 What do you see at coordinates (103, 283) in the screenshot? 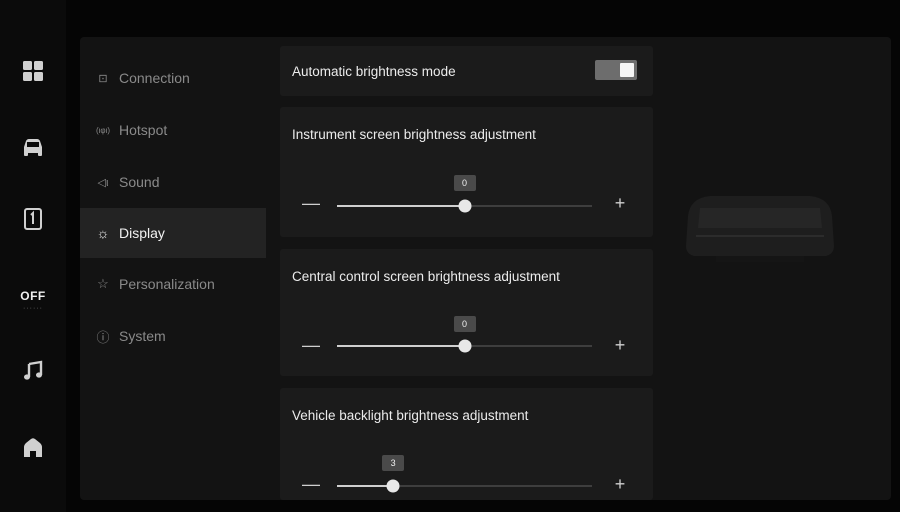
I see `personalization-icon: ☆` at bounding box center [103, 283].